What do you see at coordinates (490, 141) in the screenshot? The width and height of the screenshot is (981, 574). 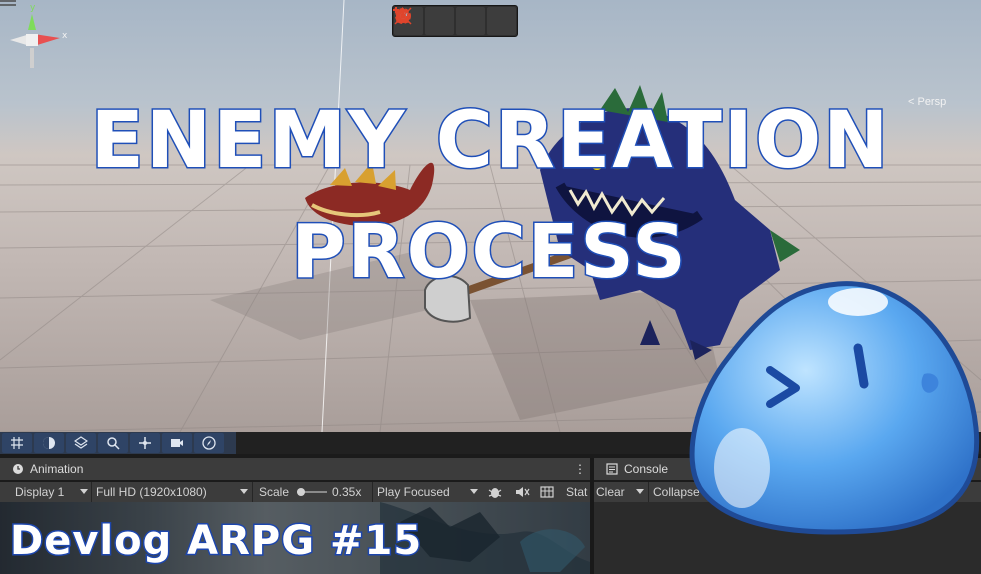 I see `thumbnail-title-line-1: ENEMY CREATION` at bounding box center [490, 141].